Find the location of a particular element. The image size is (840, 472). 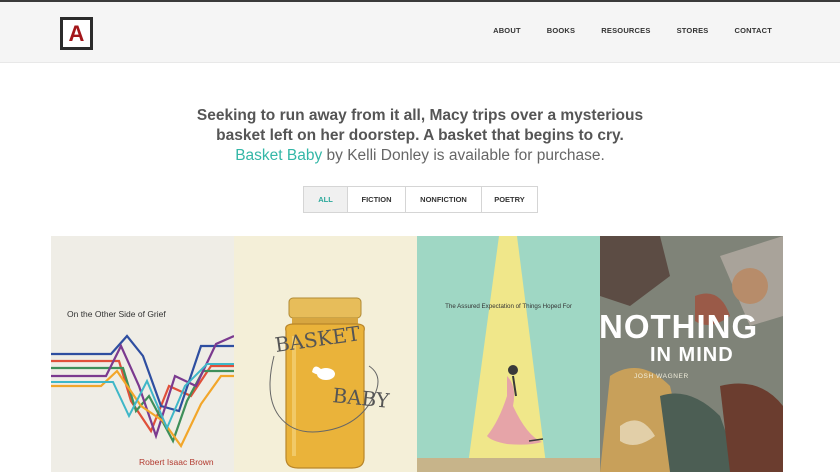

spotlight-illustration is located at coordinates (508, 354).